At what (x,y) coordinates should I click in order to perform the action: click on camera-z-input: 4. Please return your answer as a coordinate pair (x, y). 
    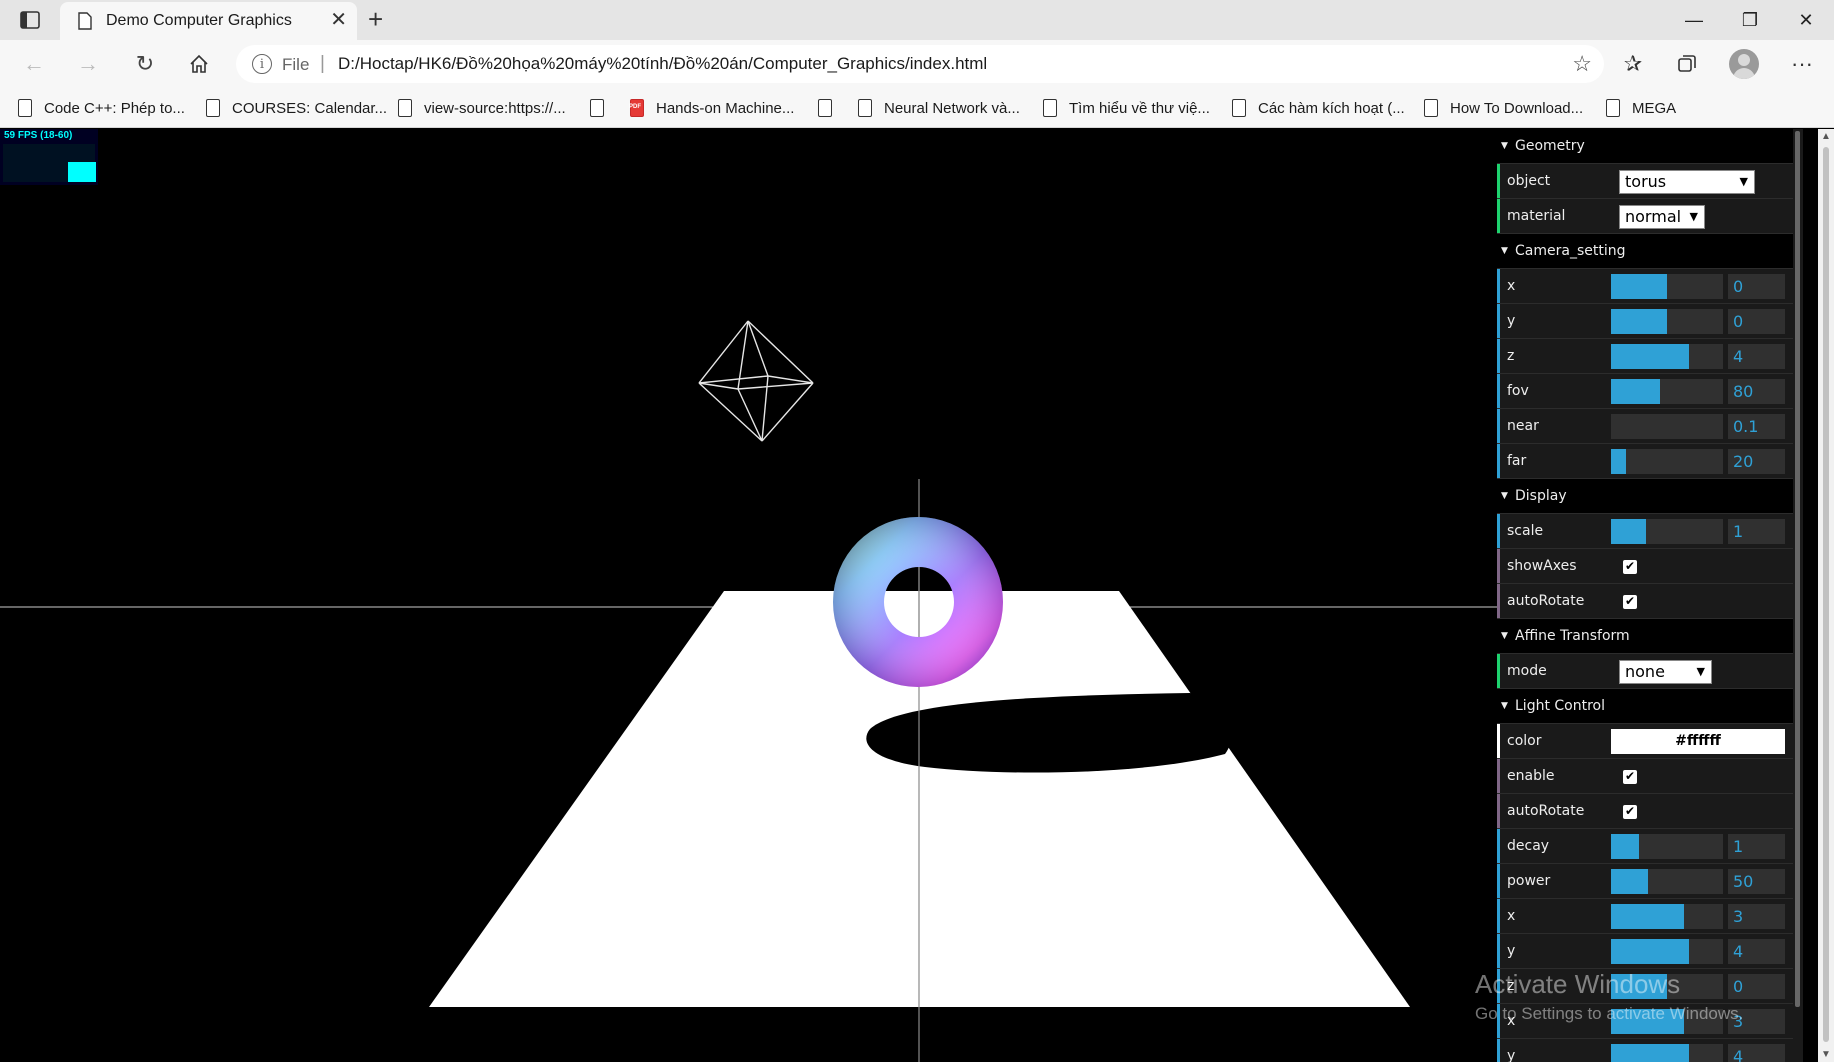
    Looking at the image, I should click on (1756, 356).